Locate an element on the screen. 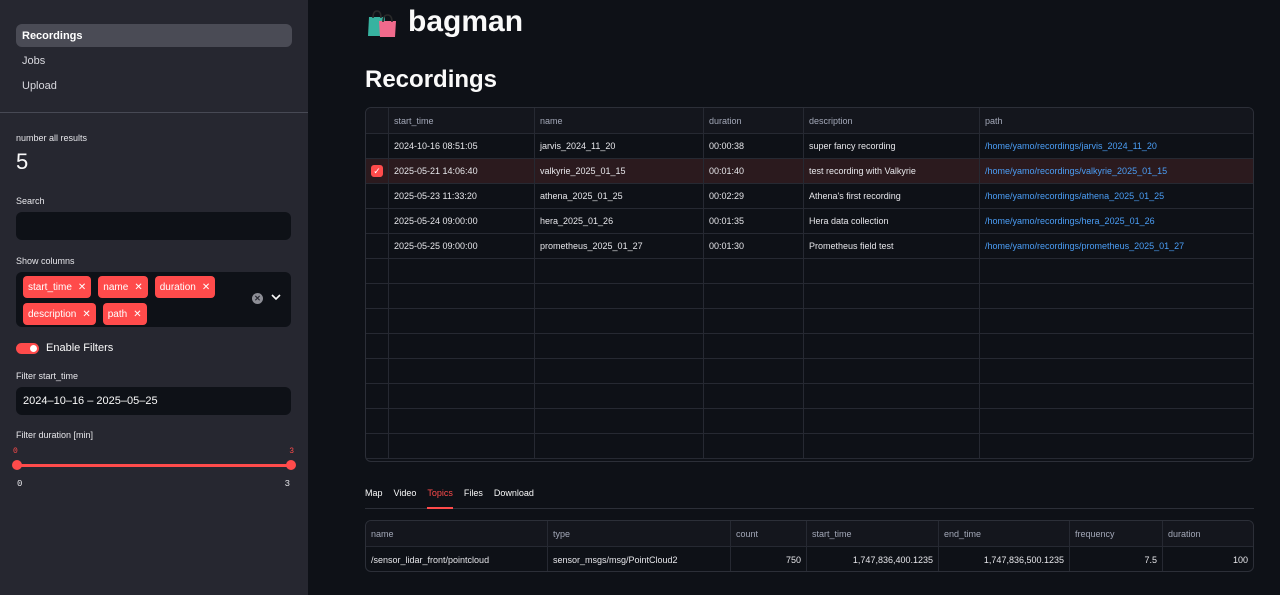 This screenshot has height=595, width=1280. nav-item-upload: Upload is located at coordinates (154, 85).